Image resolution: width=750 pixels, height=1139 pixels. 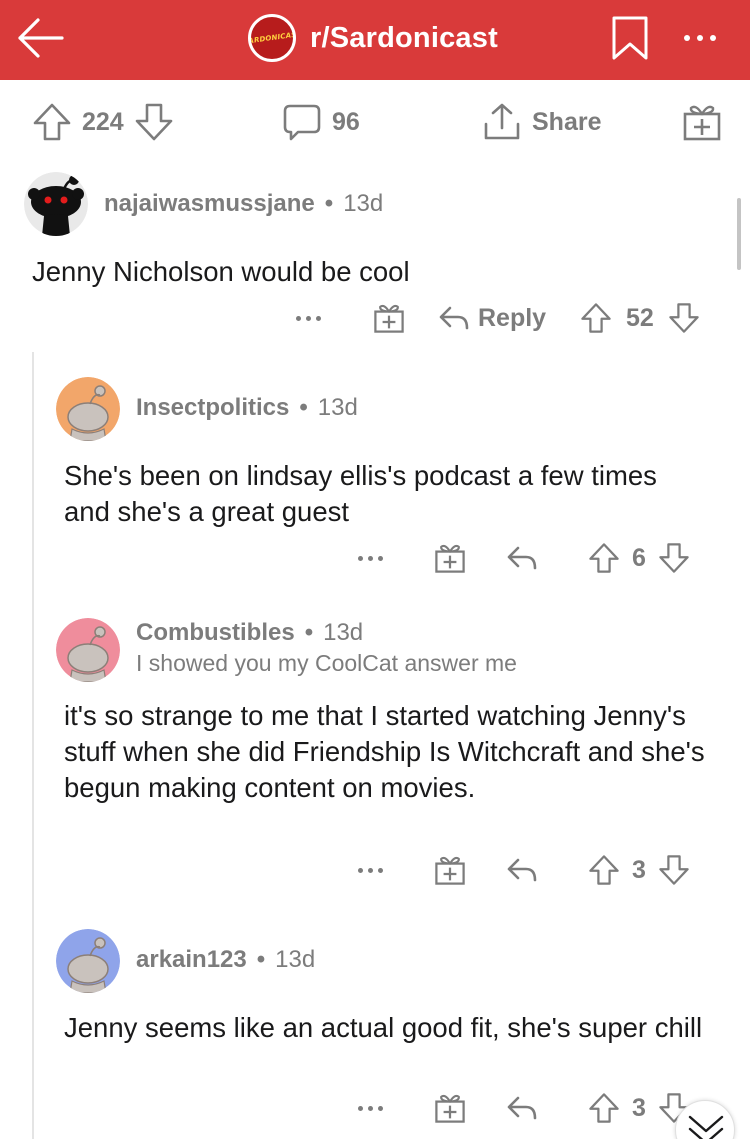 What do you see at coordinates (630, 38) in the screenshot?
I see `bookmark-icon` at bounding box center [630, 38].